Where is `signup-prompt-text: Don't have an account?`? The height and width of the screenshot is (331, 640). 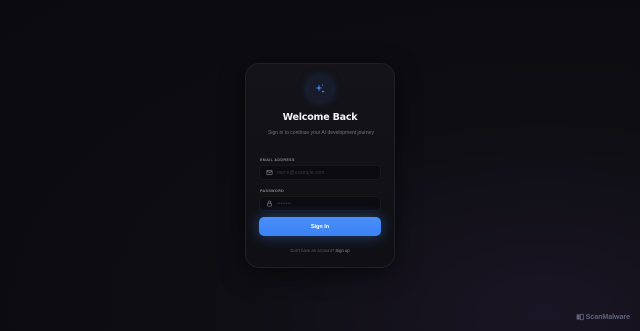 signup-prompt-text: Don't have an account? is located at coordinates (312, 250).